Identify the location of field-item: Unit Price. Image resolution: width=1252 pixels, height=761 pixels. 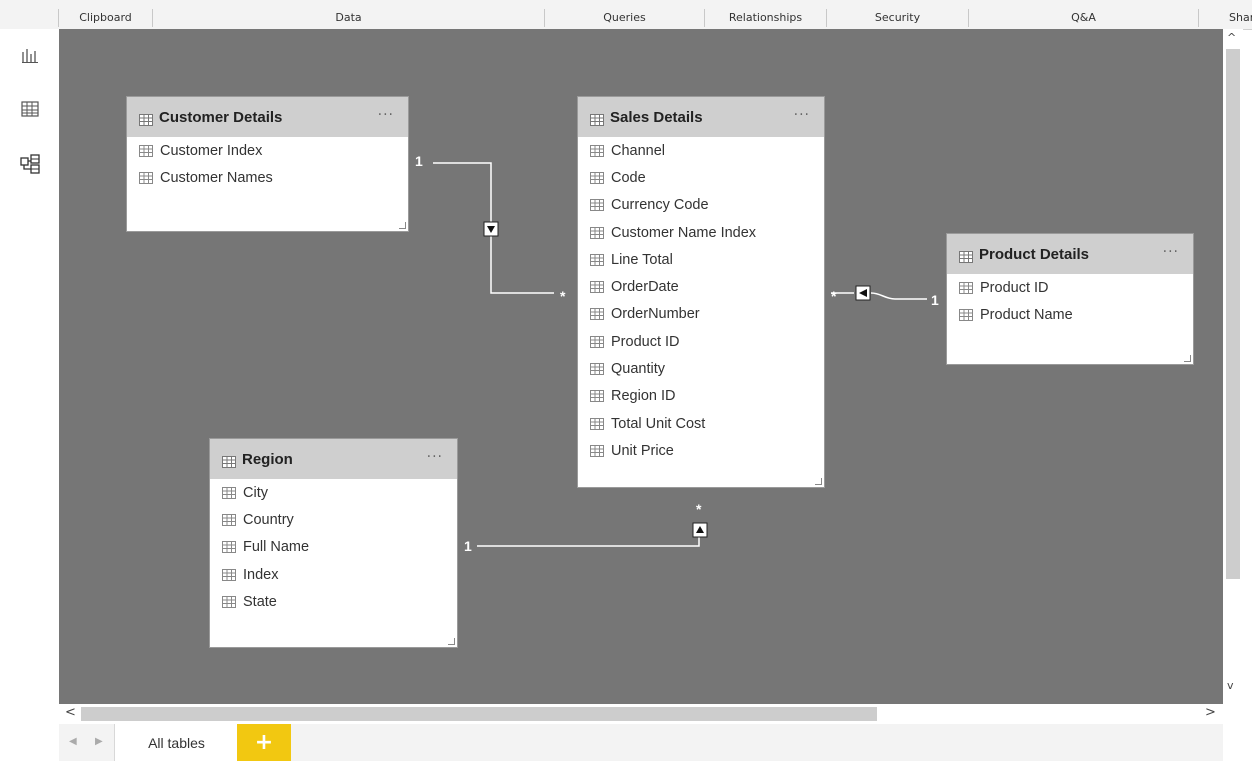
(701, 450).